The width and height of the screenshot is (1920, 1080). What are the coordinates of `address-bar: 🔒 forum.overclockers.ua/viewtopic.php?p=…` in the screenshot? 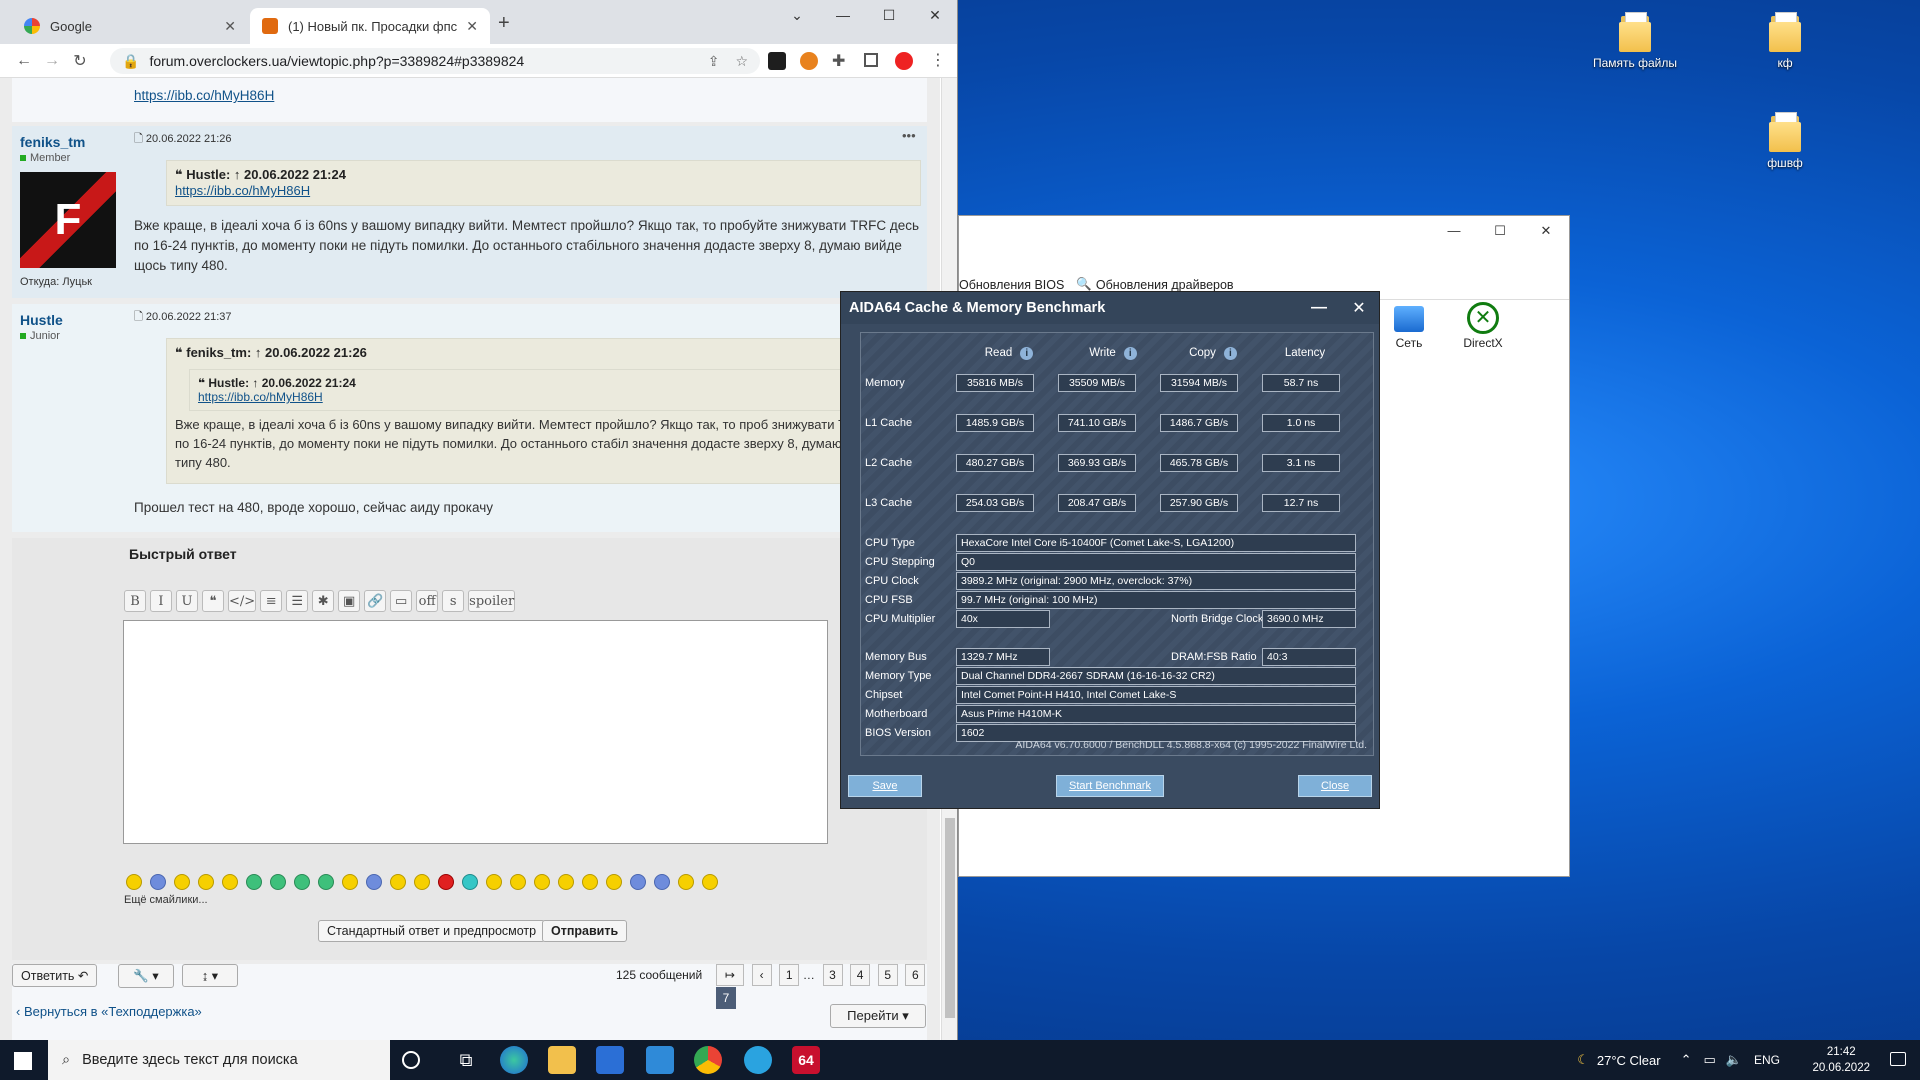 It's located at (435, 61).